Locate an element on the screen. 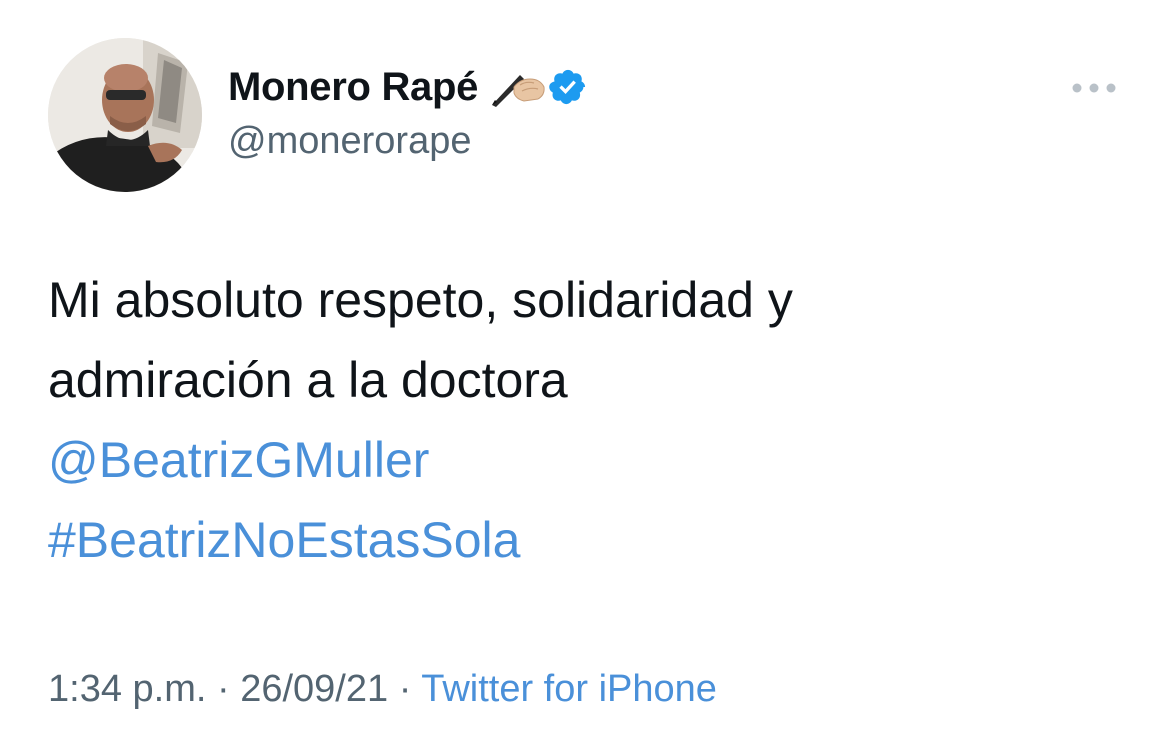 The image size is (1170, 730). tweet-source-link: Twitter for iPhone is located at coordinates (569, 689).